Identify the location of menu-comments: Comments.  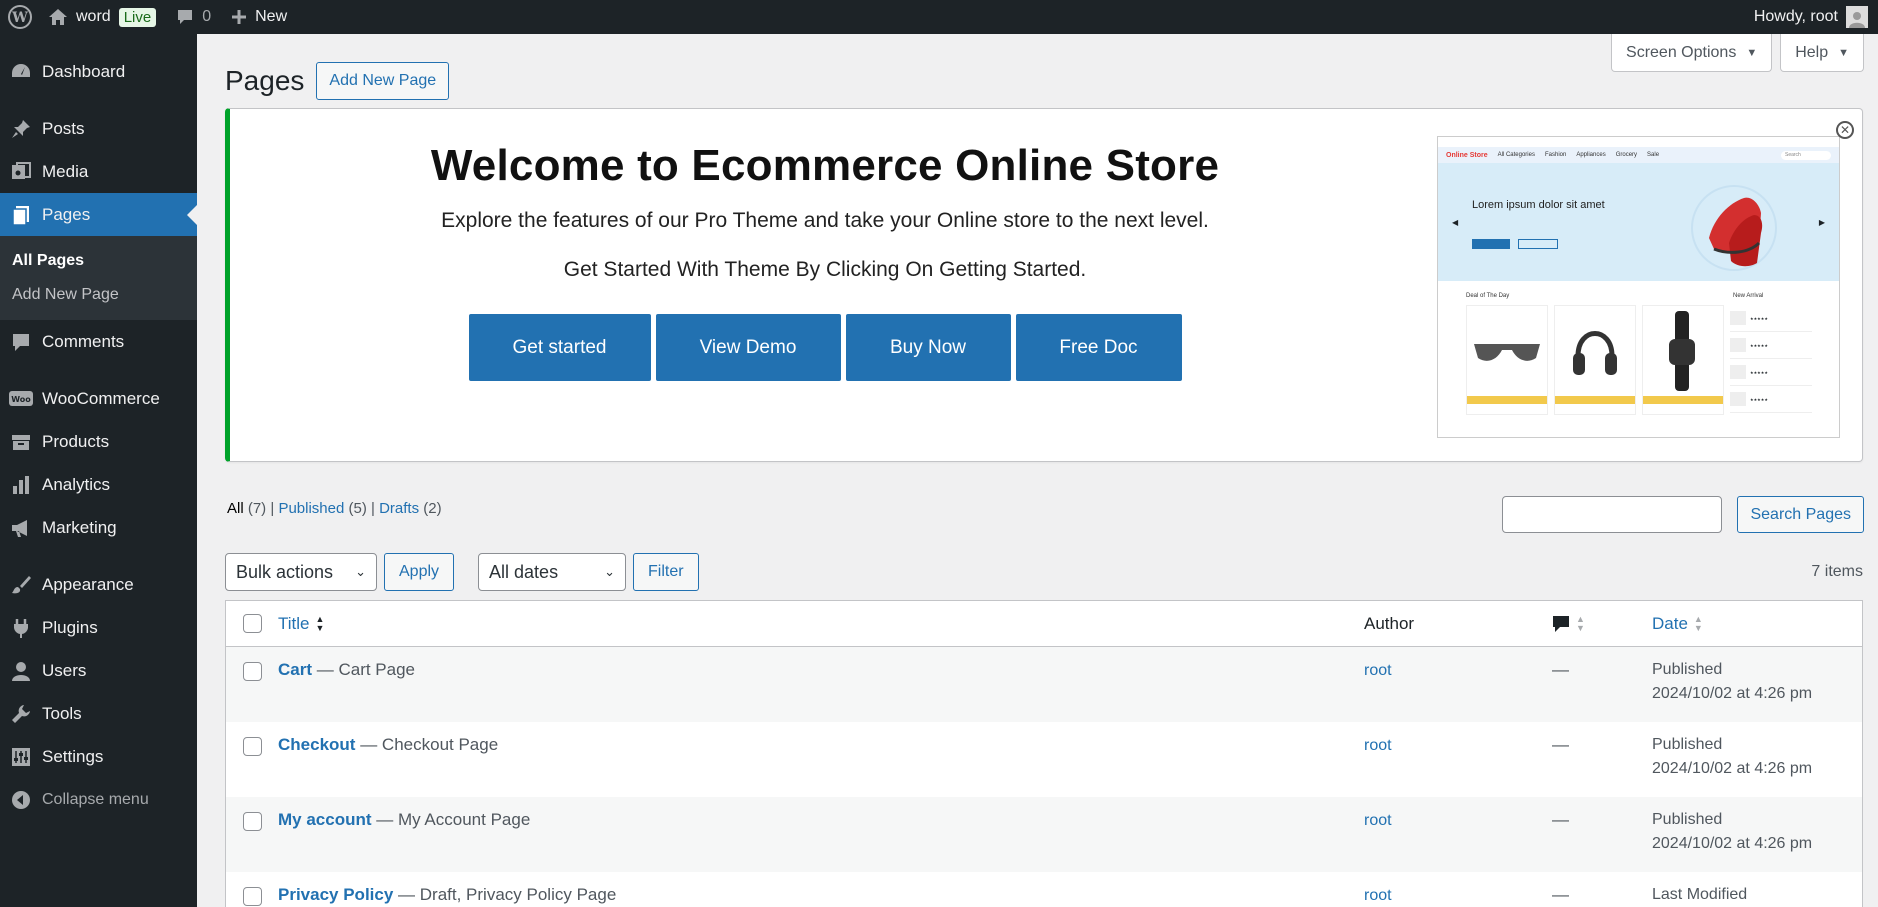
(98, 341).